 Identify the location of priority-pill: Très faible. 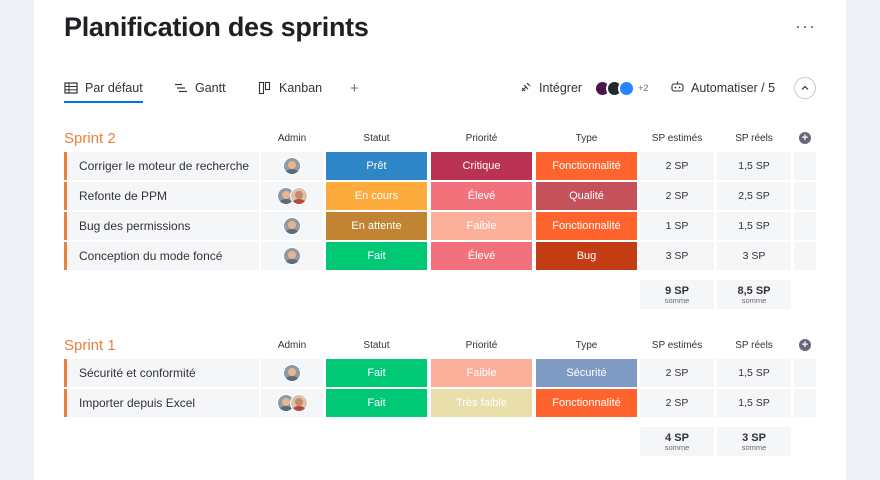
(481, 403).